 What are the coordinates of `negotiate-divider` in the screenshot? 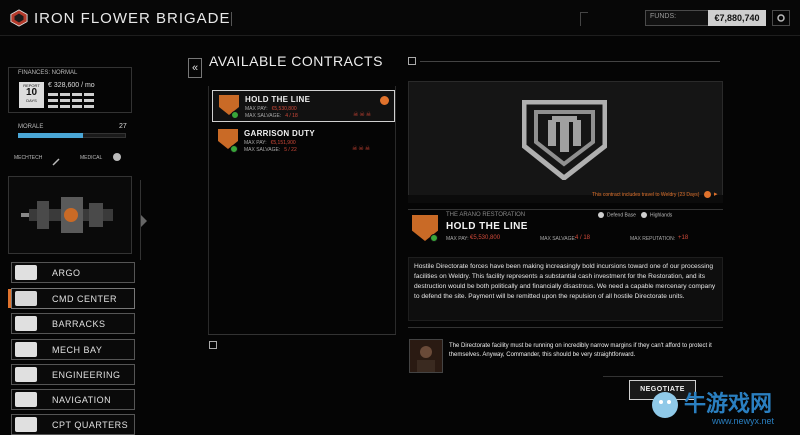 It's located at (663, 376).